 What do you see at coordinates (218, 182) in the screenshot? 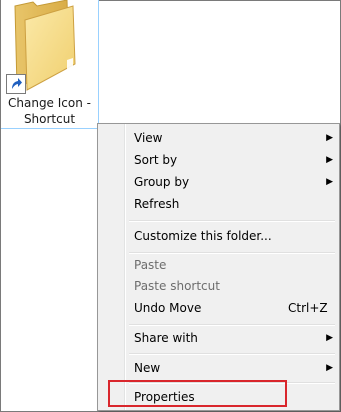
I see `menu-item-group-by: Group by ▶` at bounding box center [218, 182].